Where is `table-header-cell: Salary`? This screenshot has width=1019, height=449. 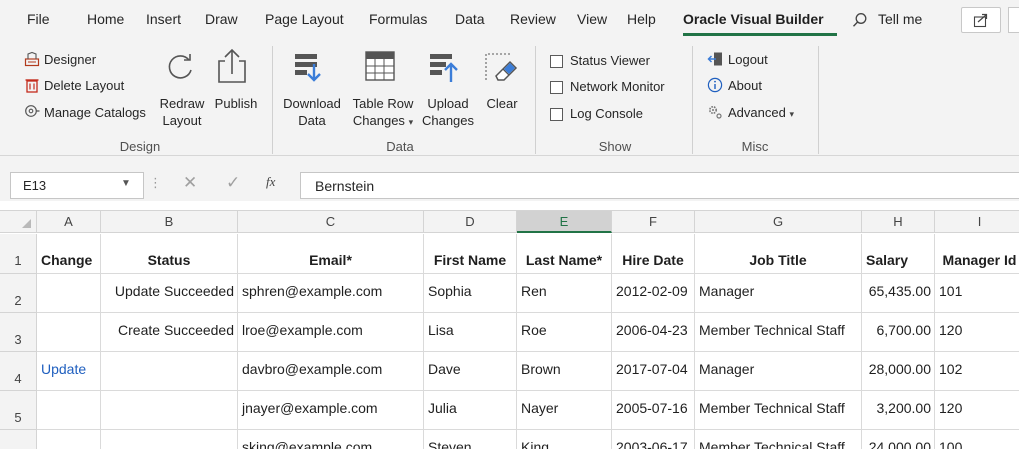 table-header-cell: Salary is located at coordinates (898, 254).